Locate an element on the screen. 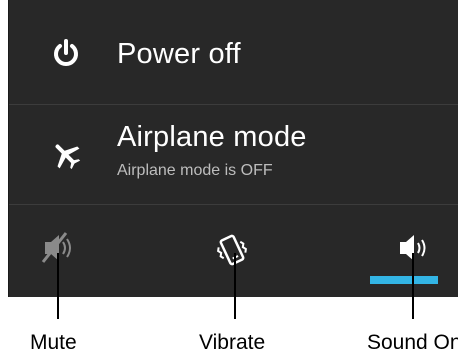 This screenshot has height=356, width=458. sound-on-caption: Sound On is located at coordinates (412, 342).